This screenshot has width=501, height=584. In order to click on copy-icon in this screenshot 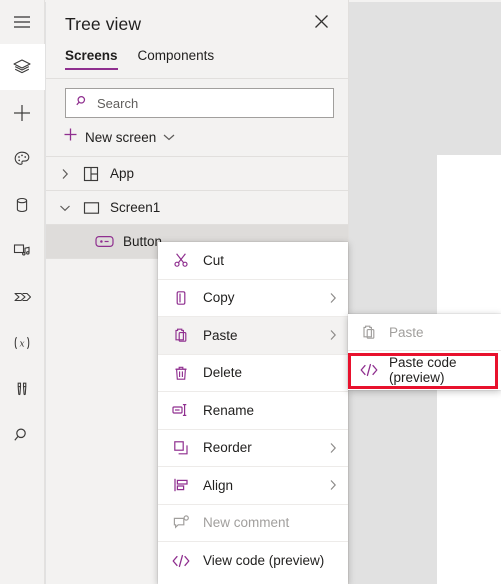, I will do `click(181, 298)`.